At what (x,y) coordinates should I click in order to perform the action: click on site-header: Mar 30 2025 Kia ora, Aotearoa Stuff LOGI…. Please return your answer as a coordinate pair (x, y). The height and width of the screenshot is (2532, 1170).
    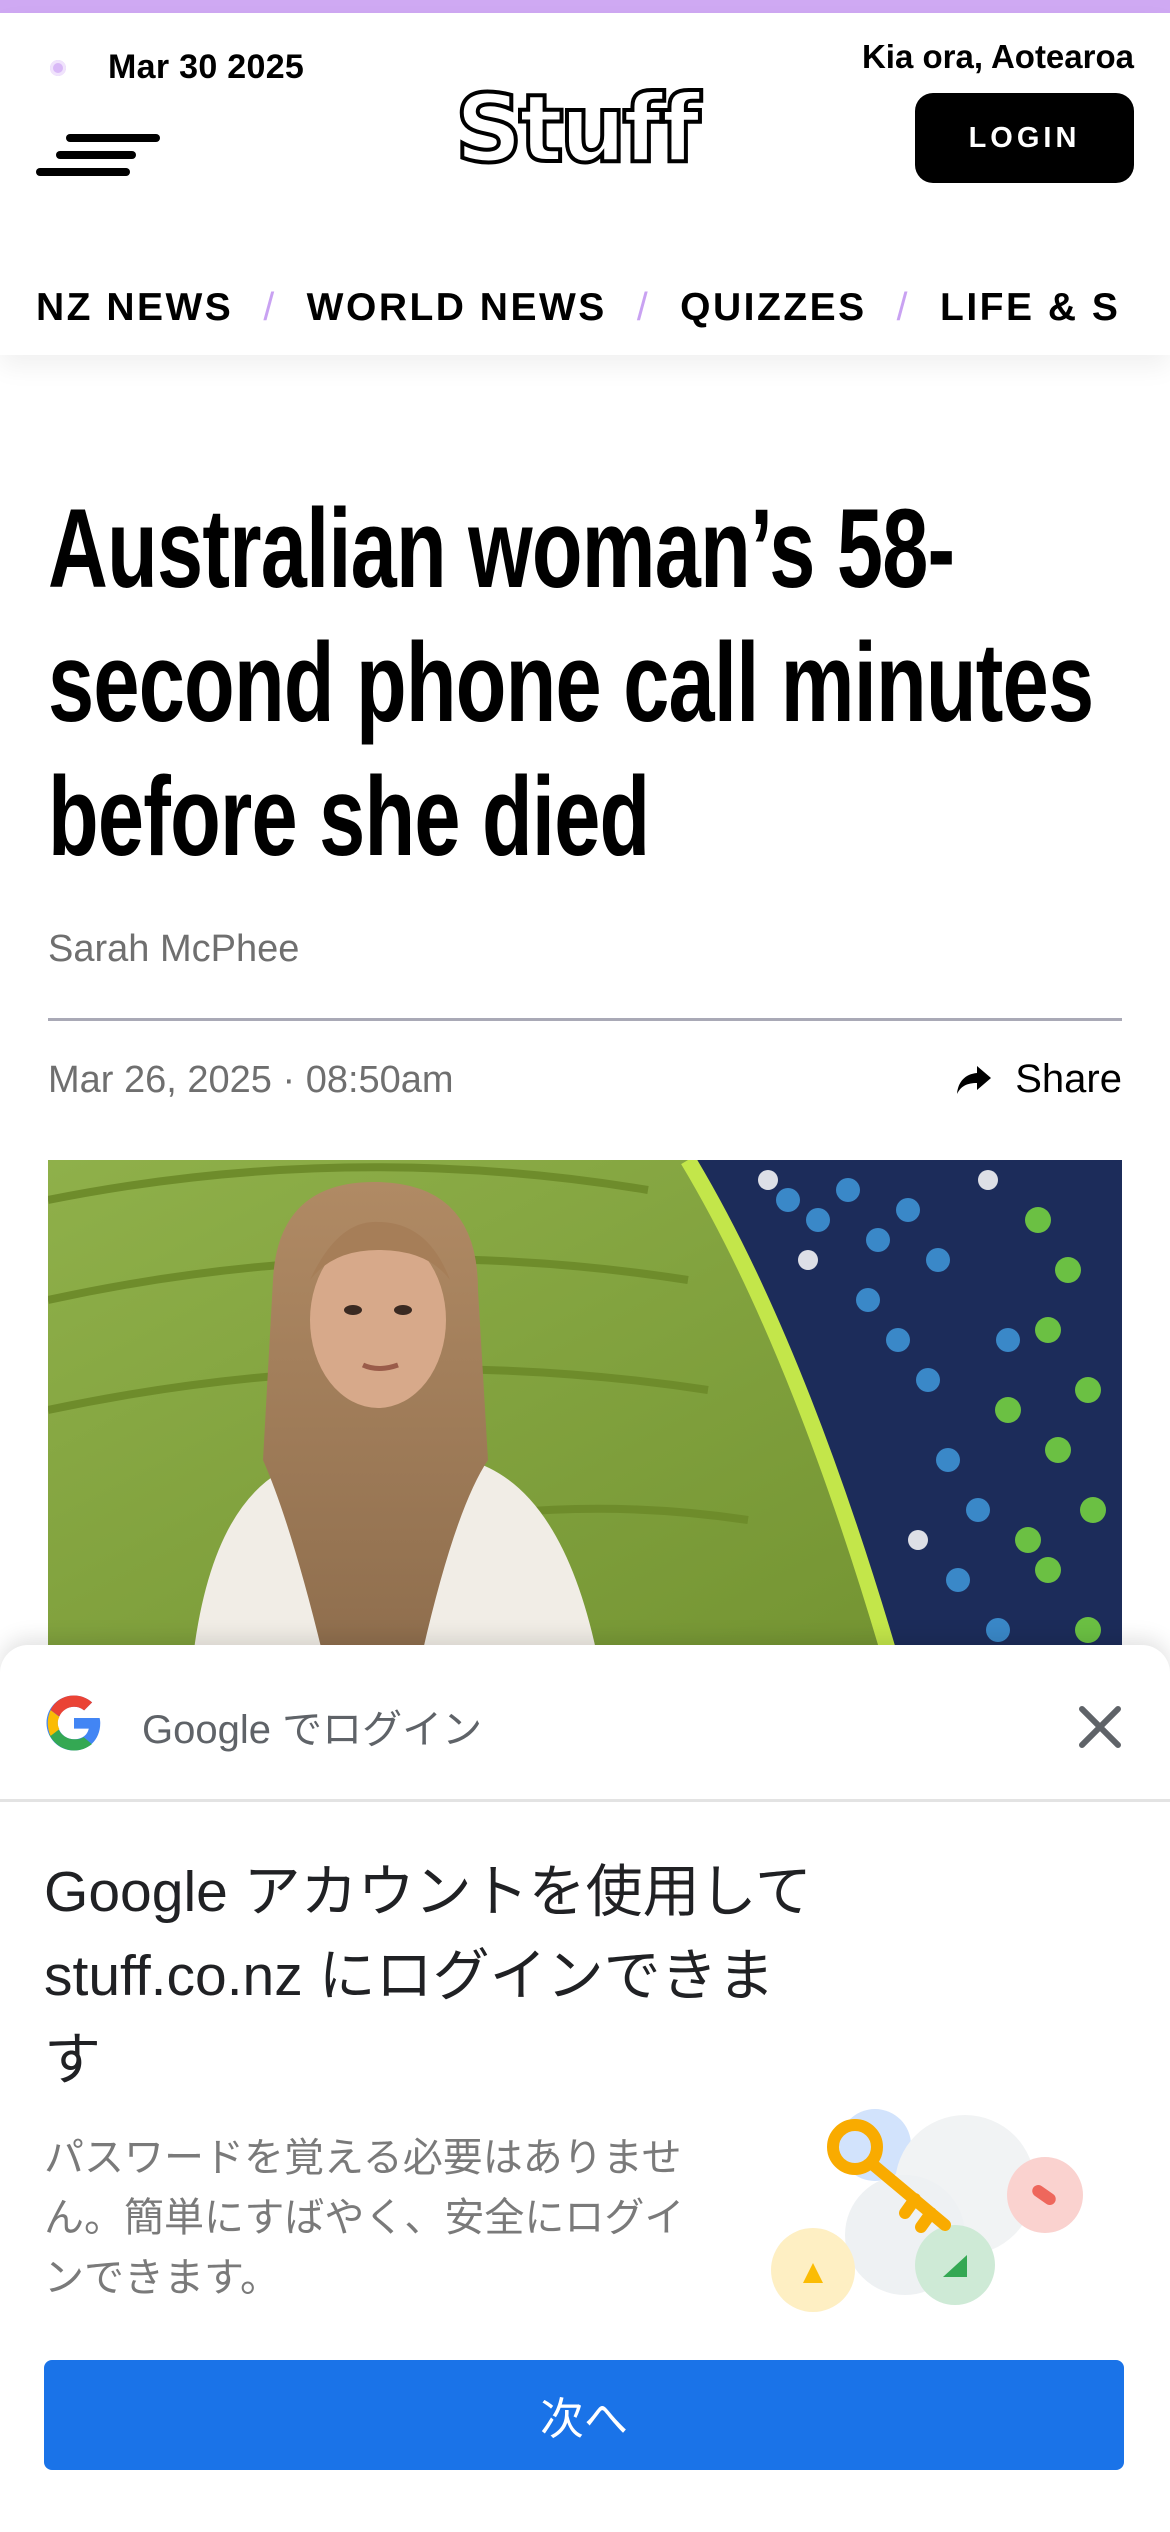
    Looking at the image, I should click on (585, 184).